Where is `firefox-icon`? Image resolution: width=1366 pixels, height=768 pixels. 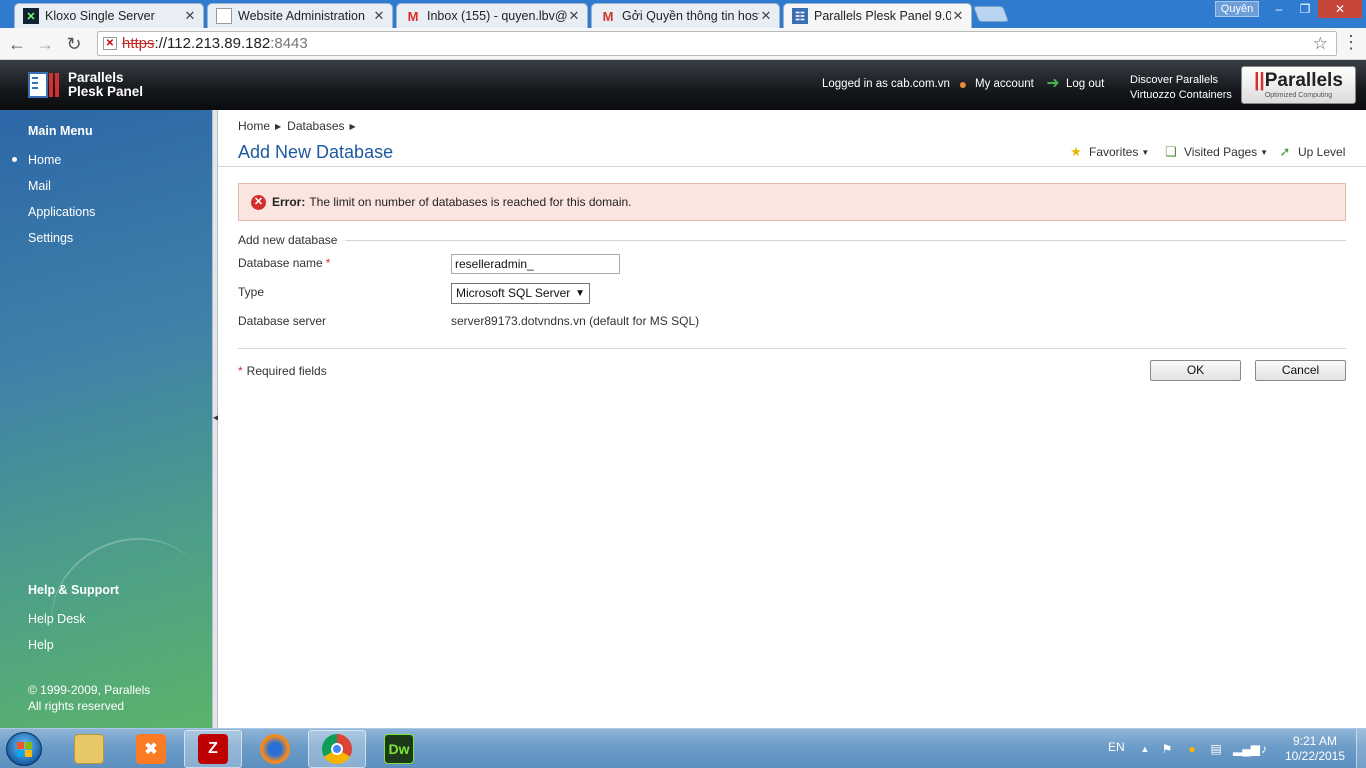 firefox-icon is located at coordinates (275, 749).